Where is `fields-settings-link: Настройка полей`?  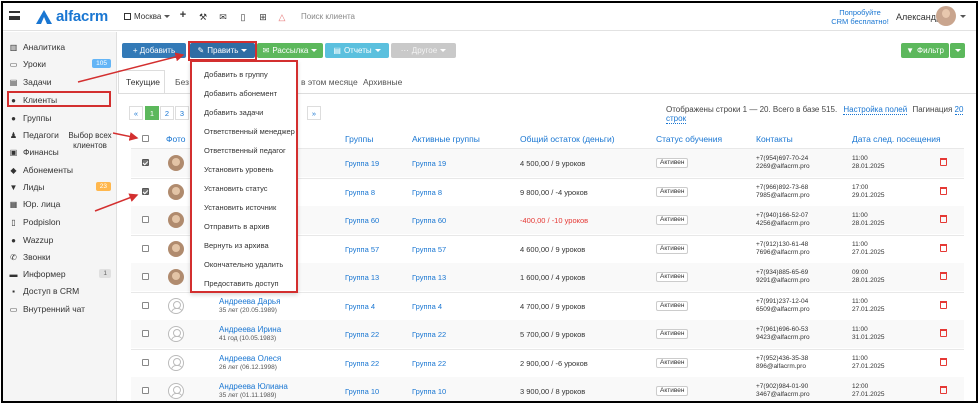
fields-settings-link: Настройка полей is located at coordinates (875, 110).